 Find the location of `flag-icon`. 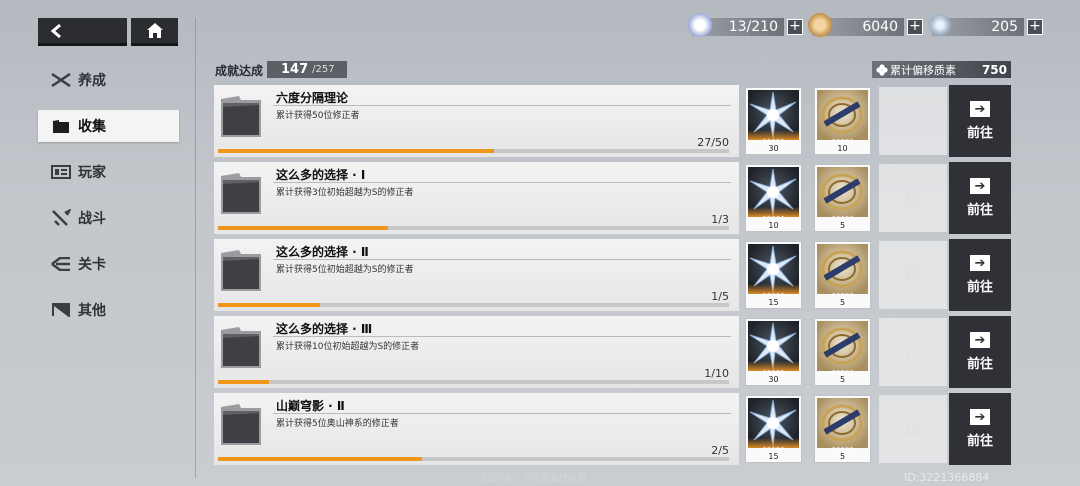

flag-icon is located at coordinates (61, 310).